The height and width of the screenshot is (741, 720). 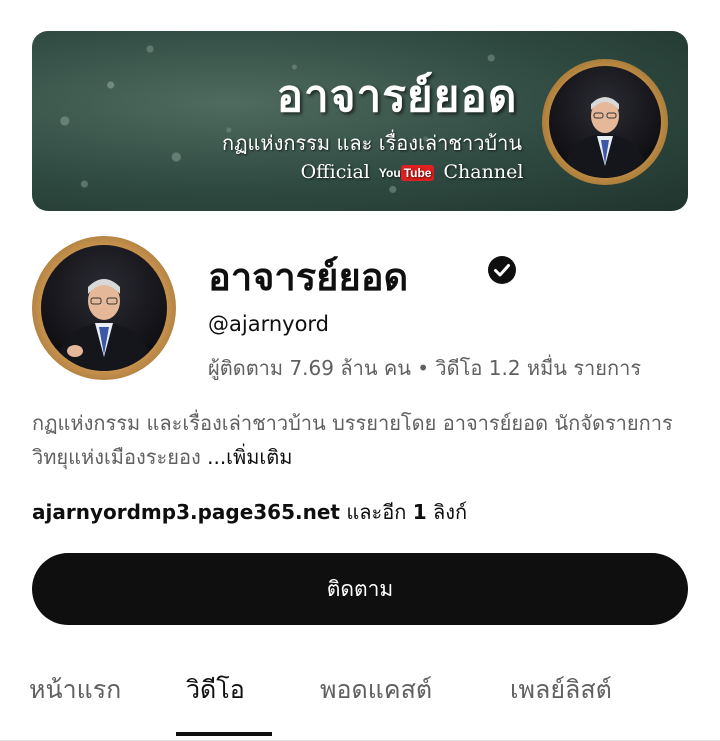 What do you see at coordinates (376, 690) in the screenshot?
I see `tab-podcasts: พอดแคสต์` at bounding box center [376, 690].